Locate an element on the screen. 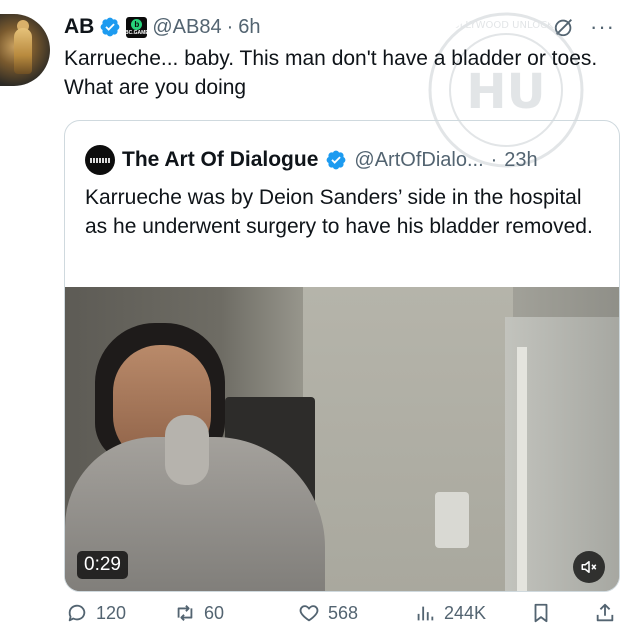 The image size is (640, 640). share-icon is located at coordinates (605, 612).